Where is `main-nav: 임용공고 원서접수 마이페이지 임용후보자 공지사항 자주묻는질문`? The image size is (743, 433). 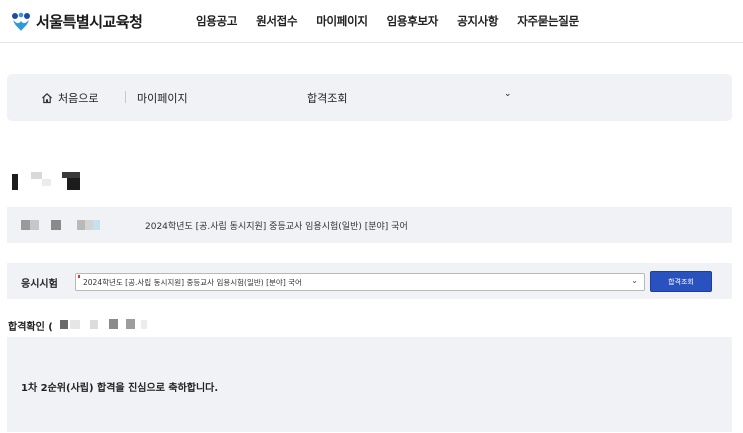 main-nav: 임용공고 원서접수 마이페이지 임용후보자 공지사항 자주묻는질문 is located at coordinates (397, 21).